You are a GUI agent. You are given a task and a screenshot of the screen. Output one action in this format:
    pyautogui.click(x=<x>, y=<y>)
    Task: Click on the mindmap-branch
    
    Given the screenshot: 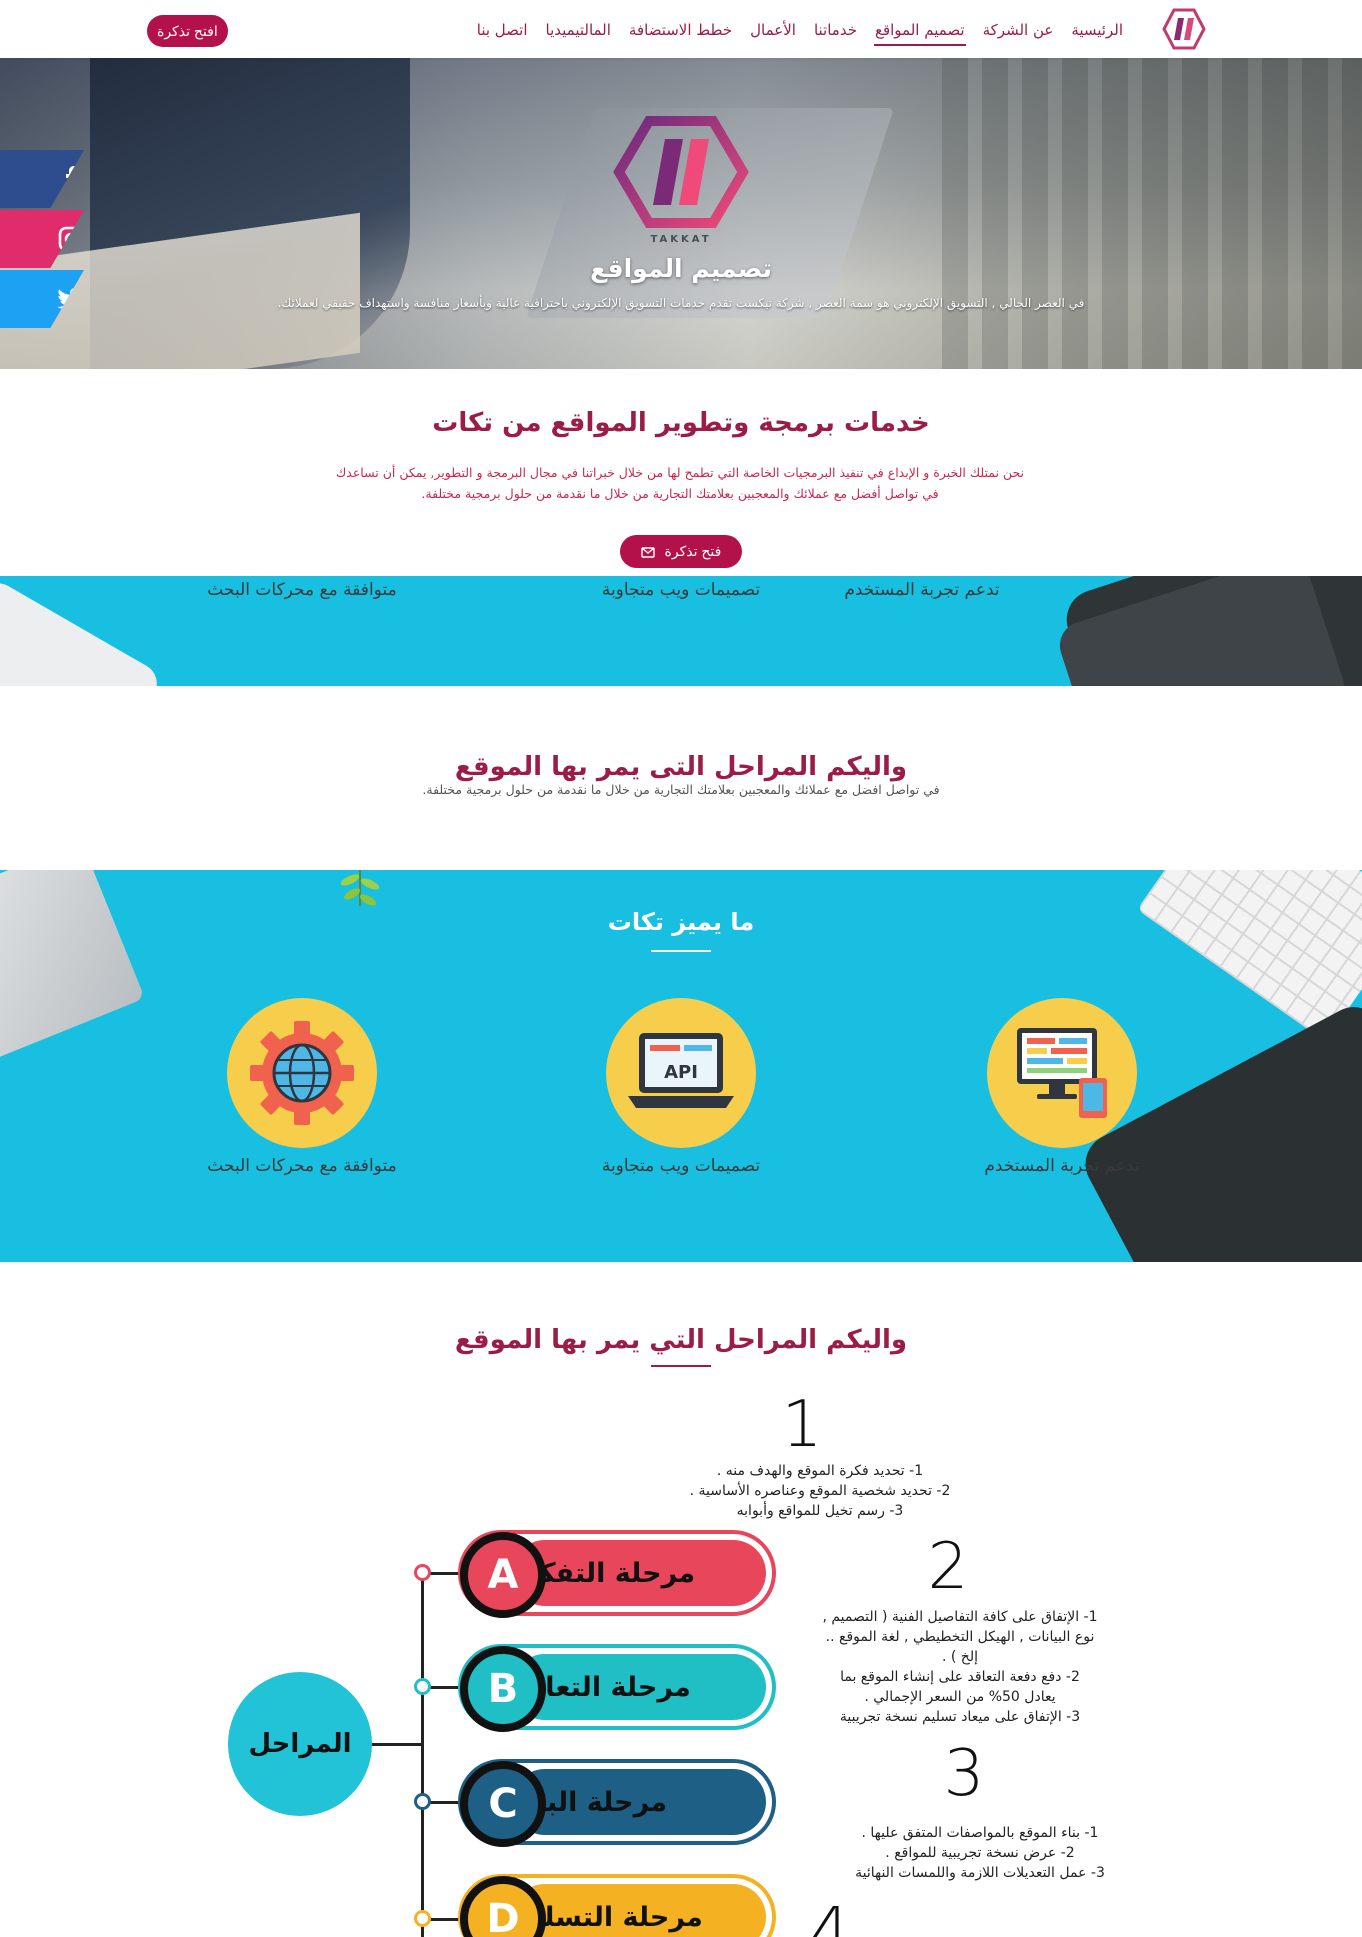 What is the action you would take?
    pyautogui.click(x=397, y=1744)
    